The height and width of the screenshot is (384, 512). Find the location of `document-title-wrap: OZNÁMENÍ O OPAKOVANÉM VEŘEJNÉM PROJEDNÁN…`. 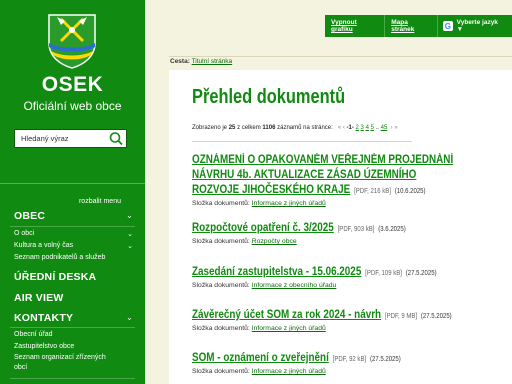

document-title-wrap: OZNÁMENÍ O OPAKOVANÉM VEŘEJNÉM PROJEDNÁN… is located at coordinates (326, 175).